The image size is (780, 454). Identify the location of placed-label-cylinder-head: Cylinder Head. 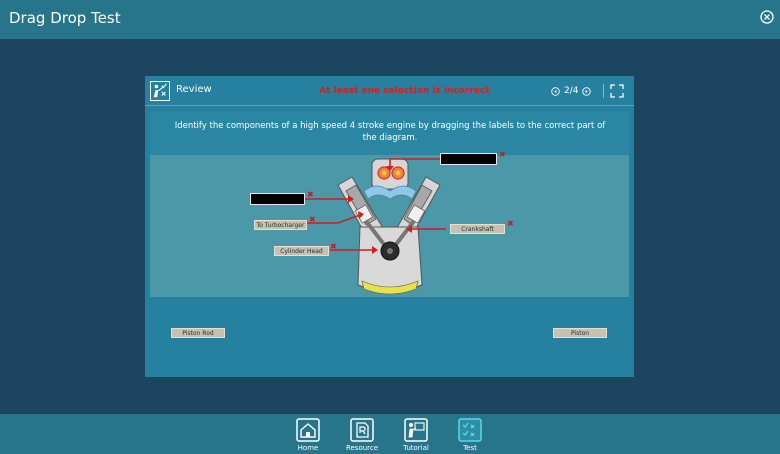
(301, 251).